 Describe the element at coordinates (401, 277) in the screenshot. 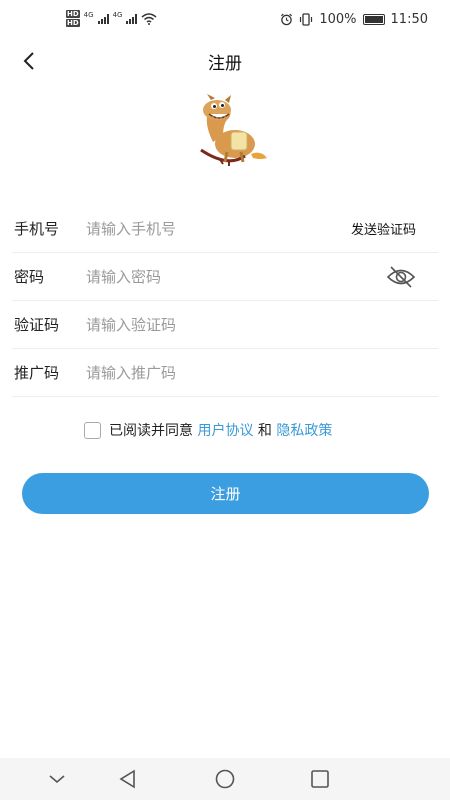

I see `eye-hidden-icon` at that location.